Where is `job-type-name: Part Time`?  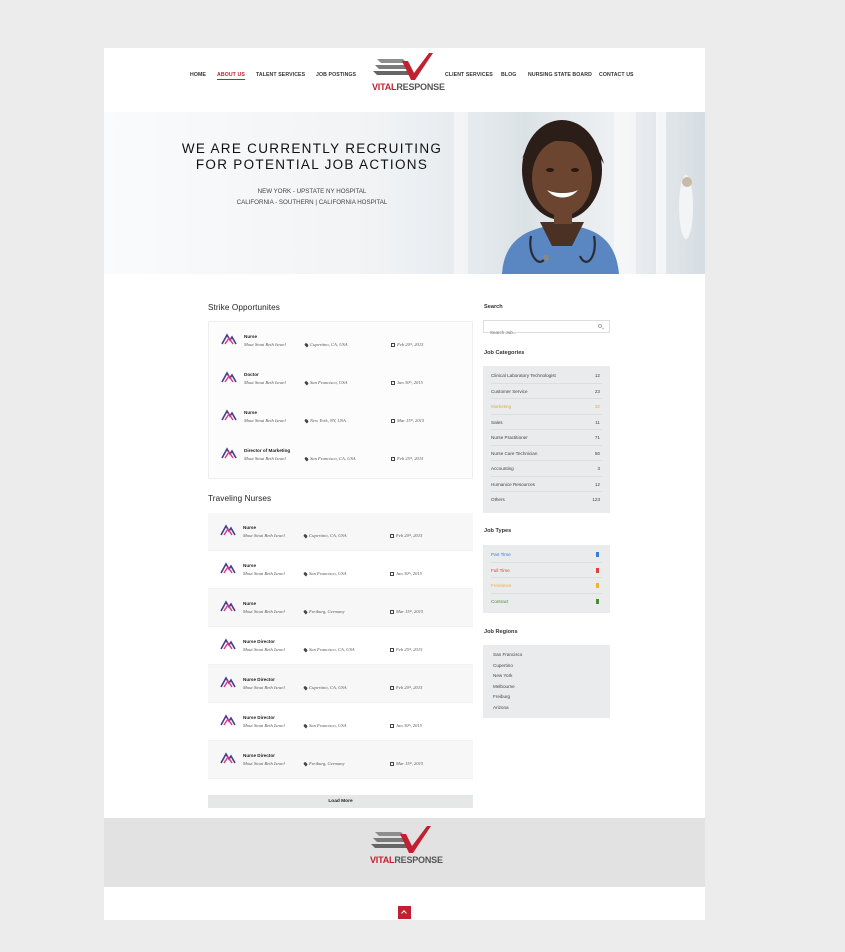 job-type-name: Part Time is located at coordinates (501, 554).